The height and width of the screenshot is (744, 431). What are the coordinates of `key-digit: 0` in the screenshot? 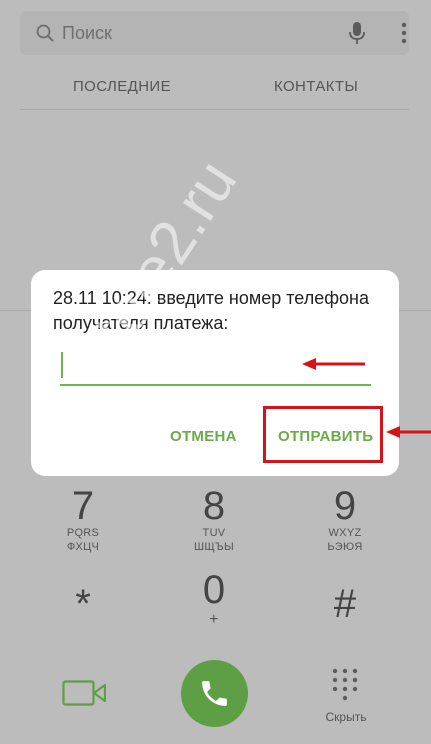 It's located at (214, 590).